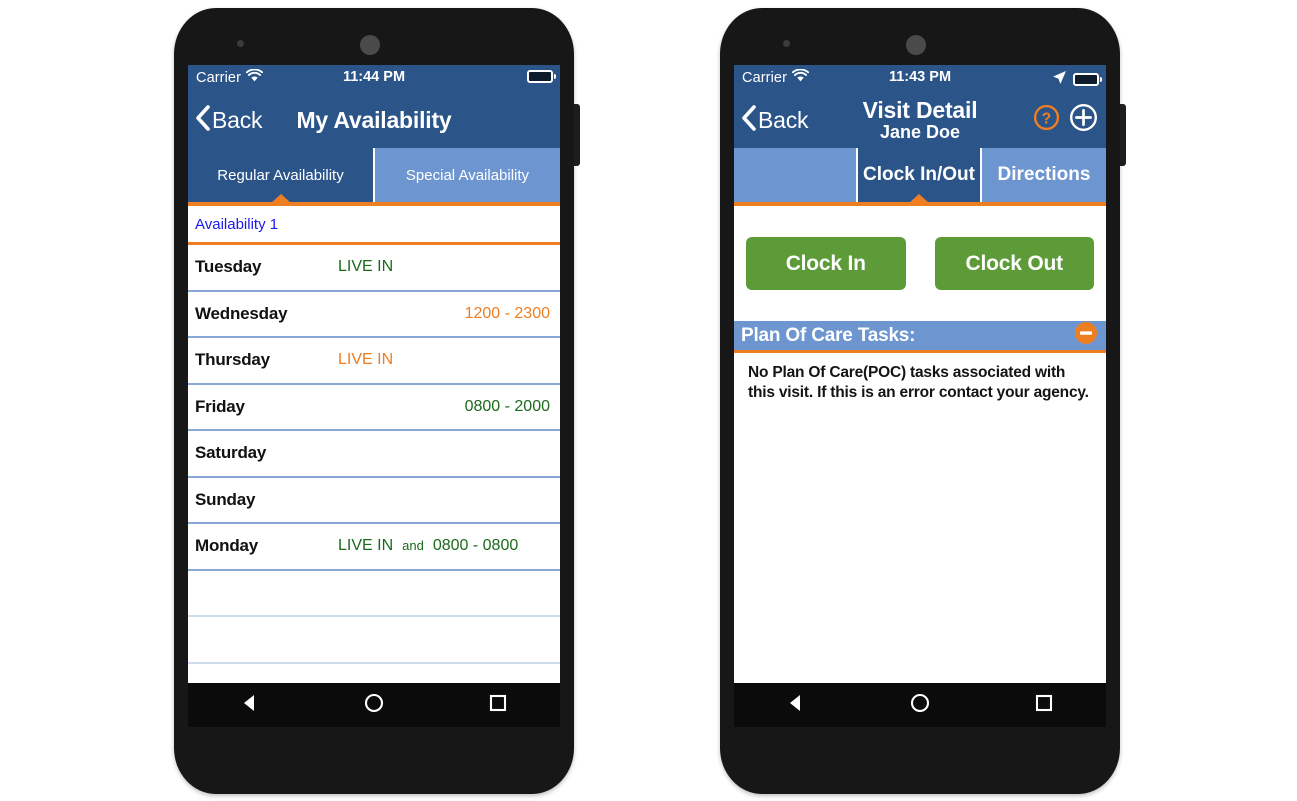  I want to click on status-time: 11:43 PM, so click(920, 77).